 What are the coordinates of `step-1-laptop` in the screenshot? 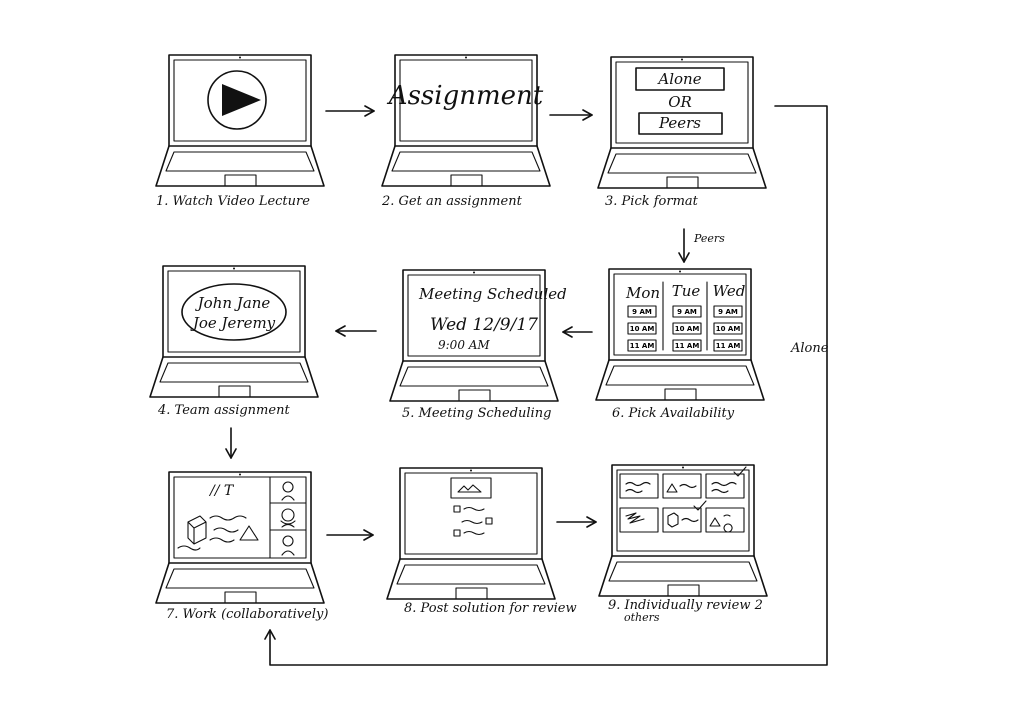 It's located at (240, 120).